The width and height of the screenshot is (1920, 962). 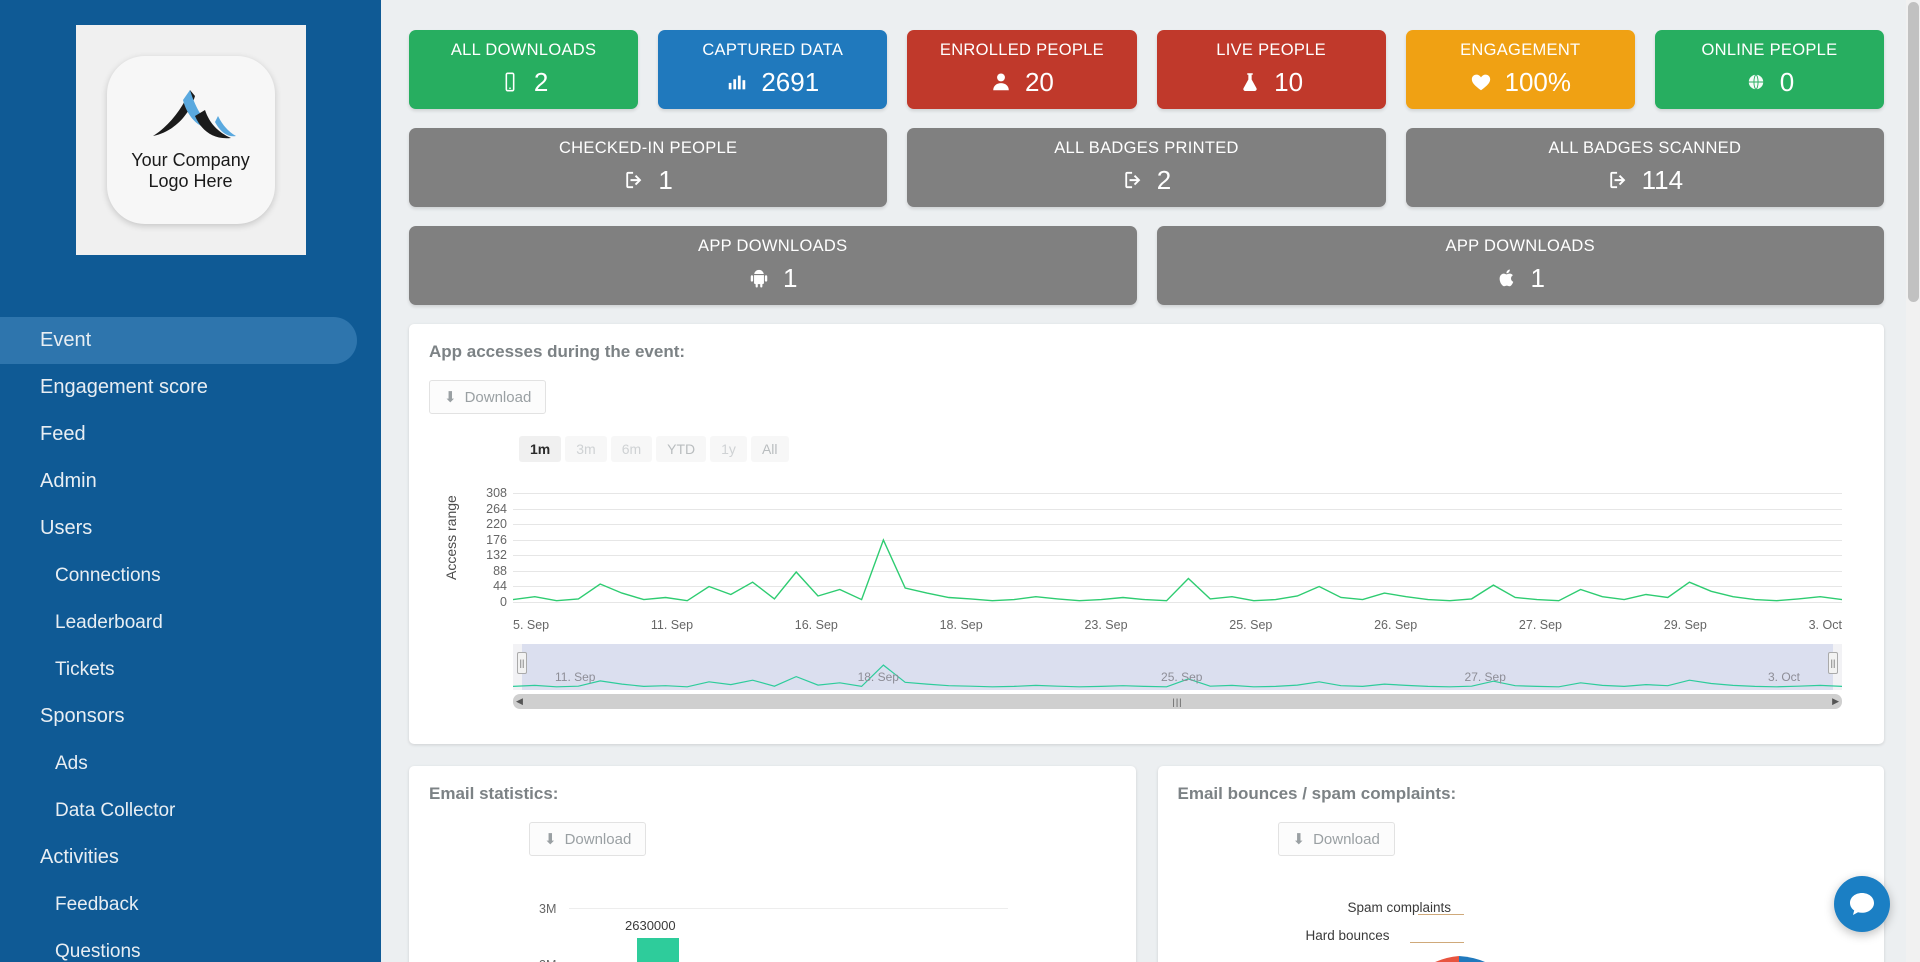 I want to click on email-bar-chart: 3M 2M 2630000, so click(x=772, y=924).